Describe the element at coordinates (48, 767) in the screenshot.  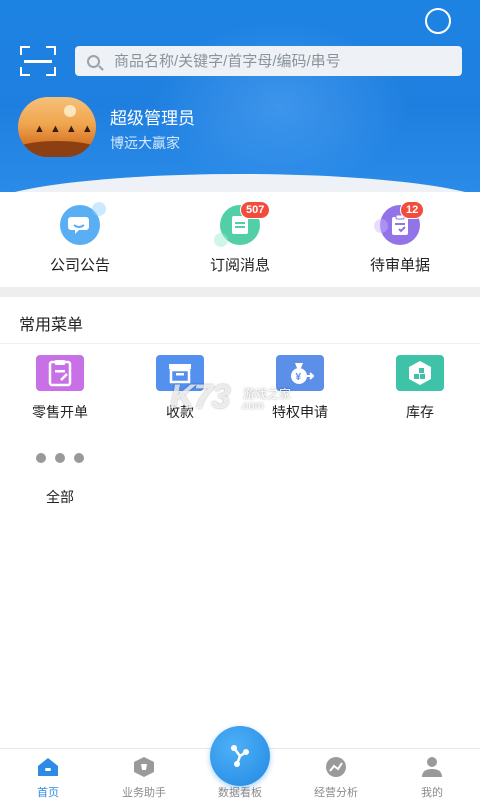
I see `home-icon` at that location.